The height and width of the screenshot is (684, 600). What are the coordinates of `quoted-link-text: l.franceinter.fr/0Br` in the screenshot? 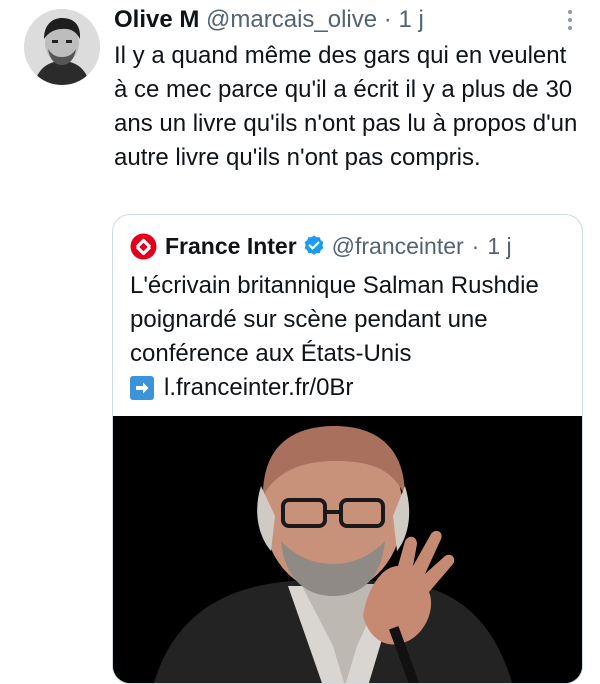 It's located at (258, 388).